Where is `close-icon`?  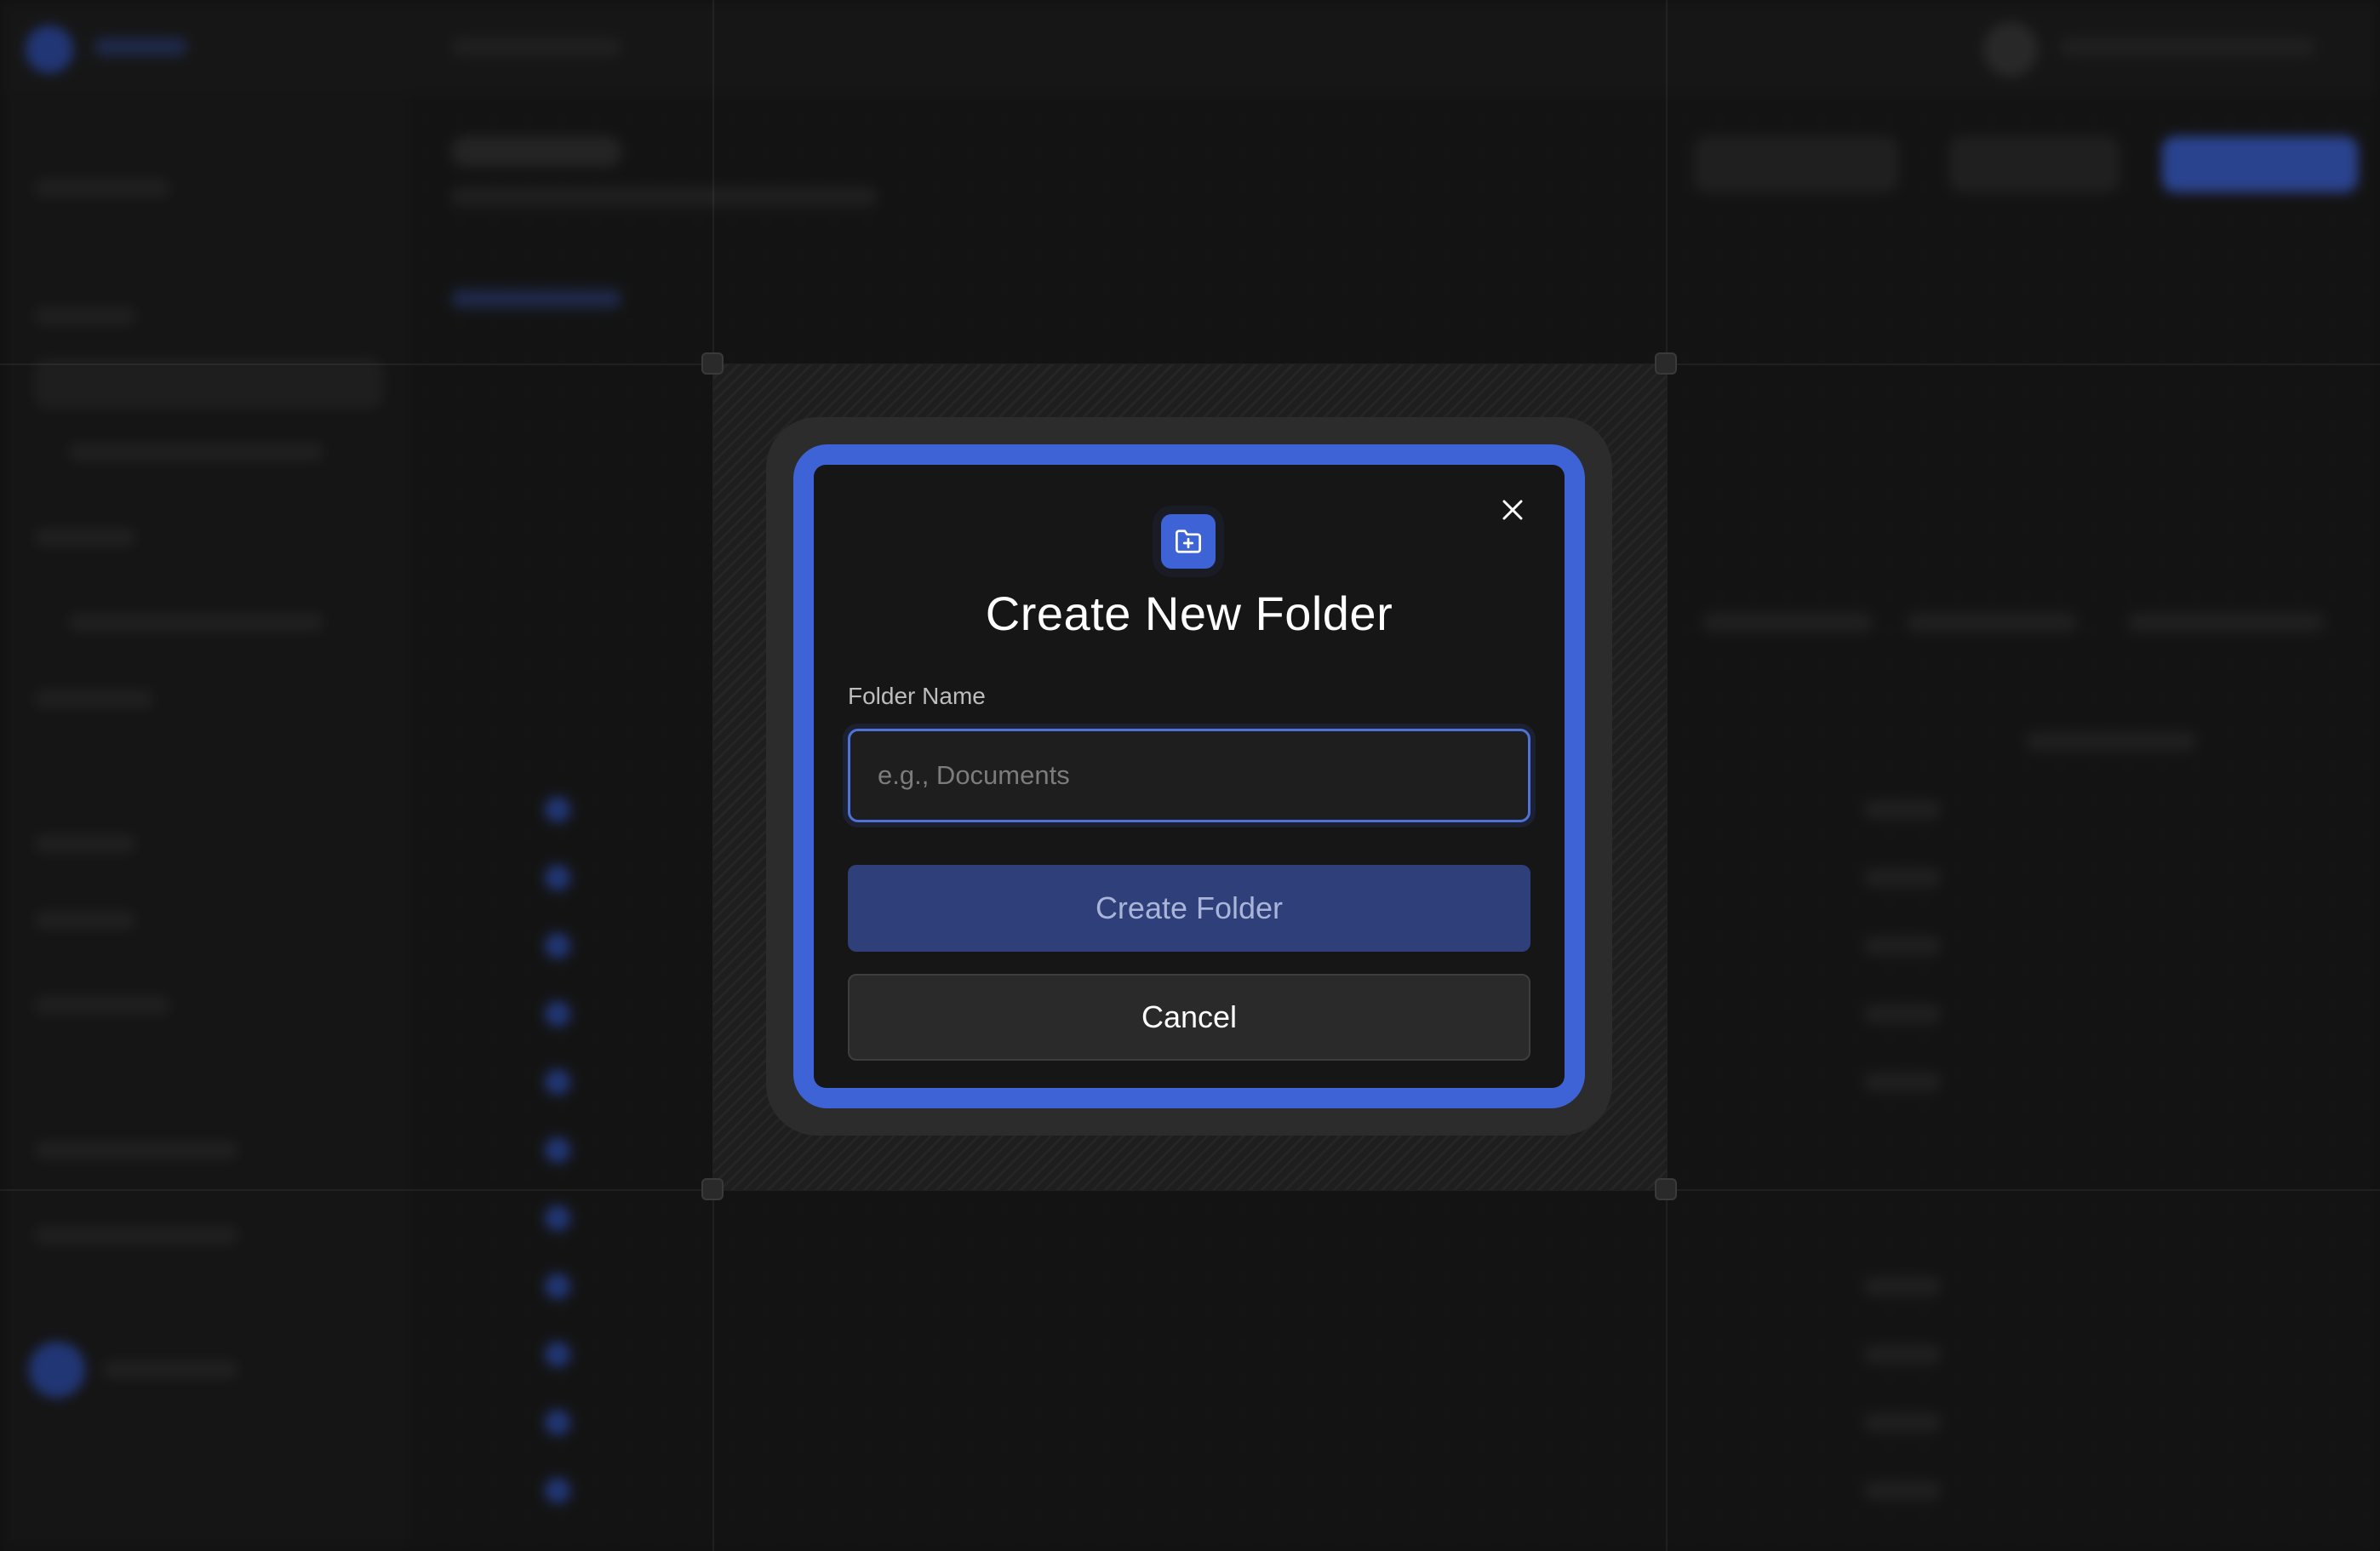 close-icon is located at coordinates (1512, 510).